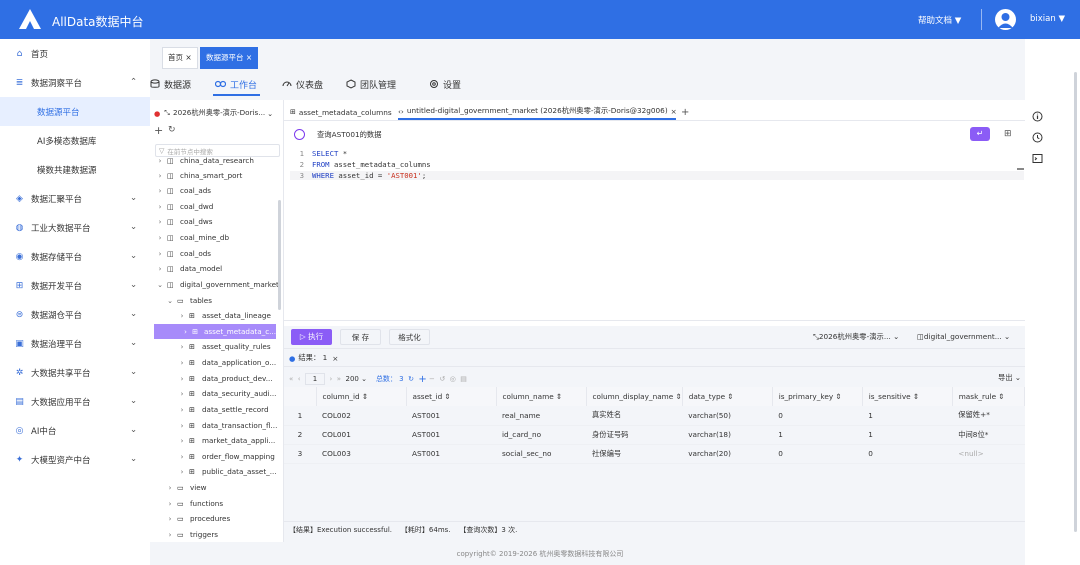  Describe the element at coordinates (445, 84) in the screenshot. I see `tab-settings: 设置` at that location.